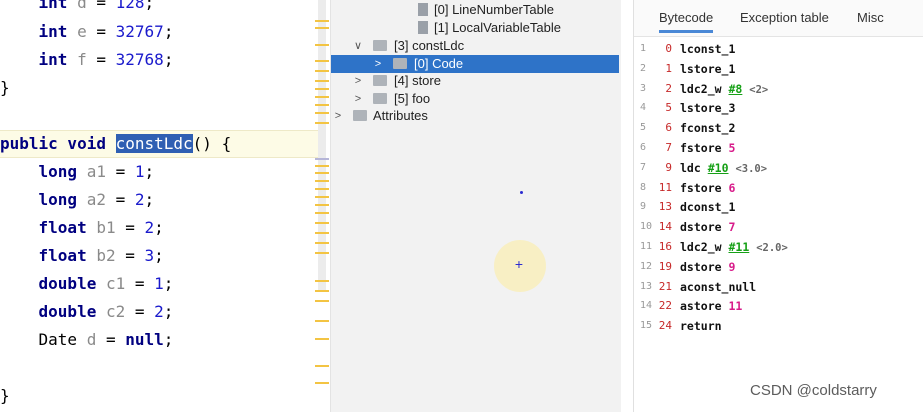 The height and width of the screenshot is (412, 923). Describe the element at coordinates (668, 128) in the screenshot. I see `bytecode-offset: 6` at that location.